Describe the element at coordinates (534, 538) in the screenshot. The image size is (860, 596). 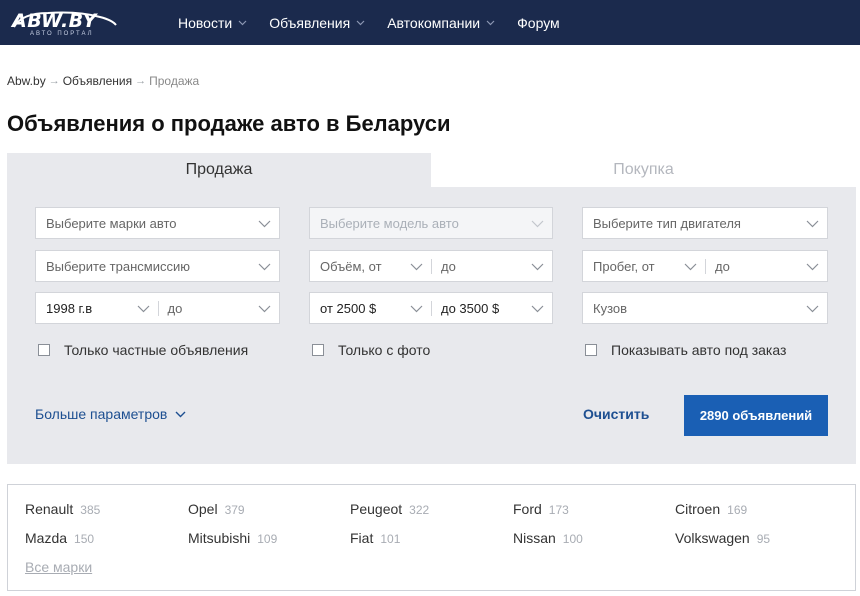
I see `brand-name: Nissan` at that location.